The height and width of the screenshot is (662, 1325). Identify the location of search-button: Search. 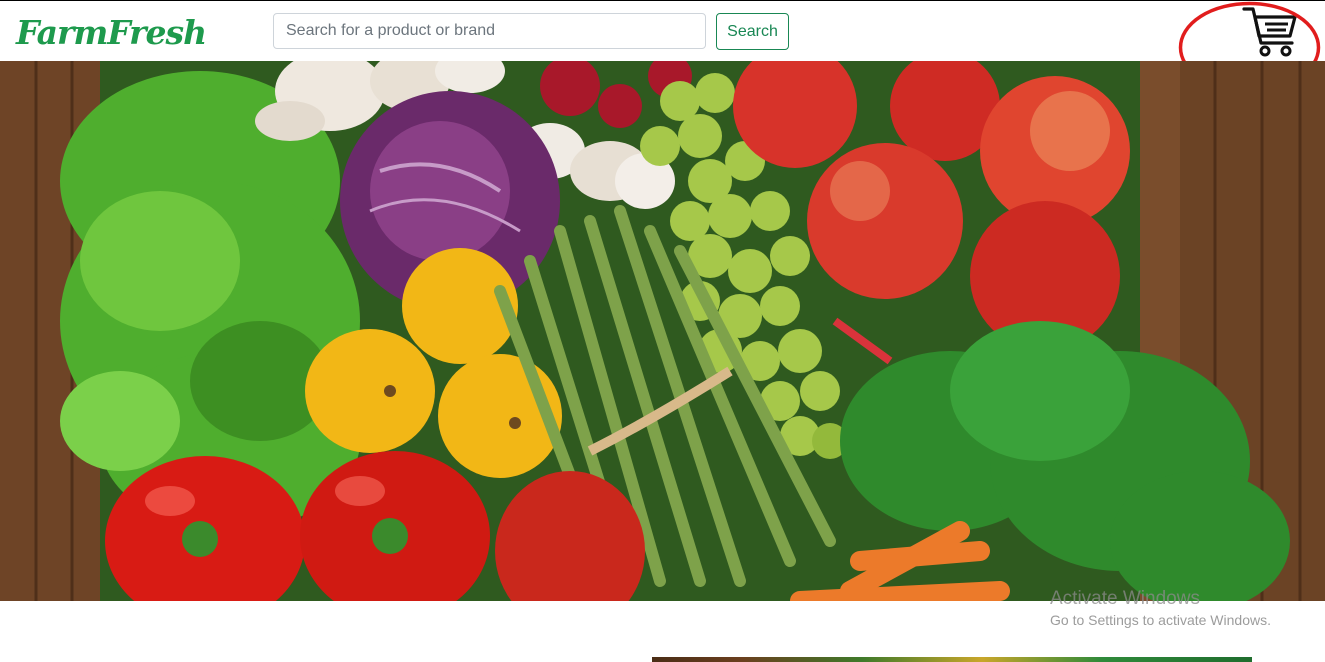
(752, 31).